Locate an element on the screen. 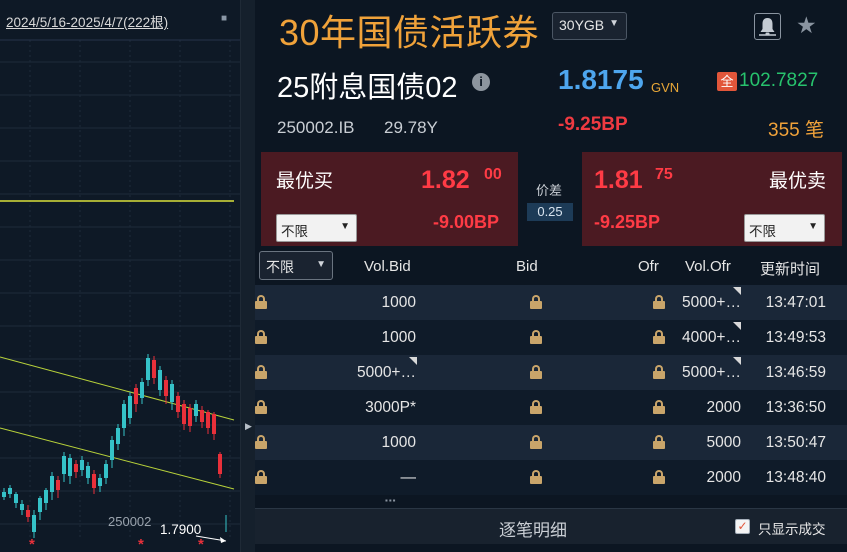 The width and height of the screenshot is (847, 552). table-row: 1000 5000+… 13:47:01 is located at coordinates (551, 302).